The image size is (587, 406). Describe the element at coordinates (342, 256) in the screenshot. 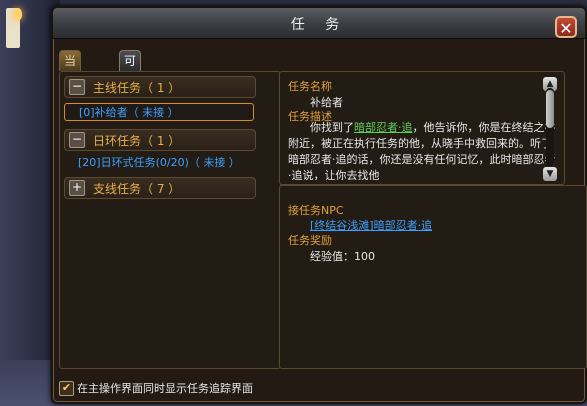

I see `reward-value: 经验值：100` at that location.